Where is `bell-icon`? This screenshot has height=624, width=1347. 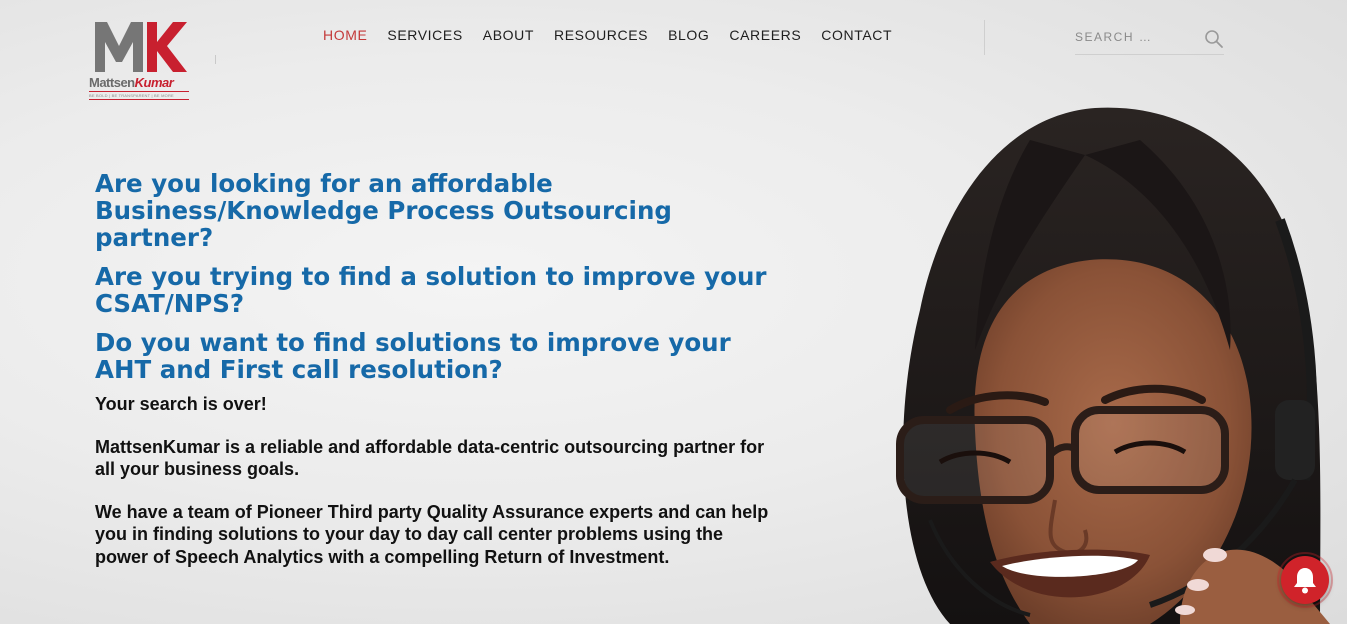 bell-icon is located at coordinates (1305, 581).